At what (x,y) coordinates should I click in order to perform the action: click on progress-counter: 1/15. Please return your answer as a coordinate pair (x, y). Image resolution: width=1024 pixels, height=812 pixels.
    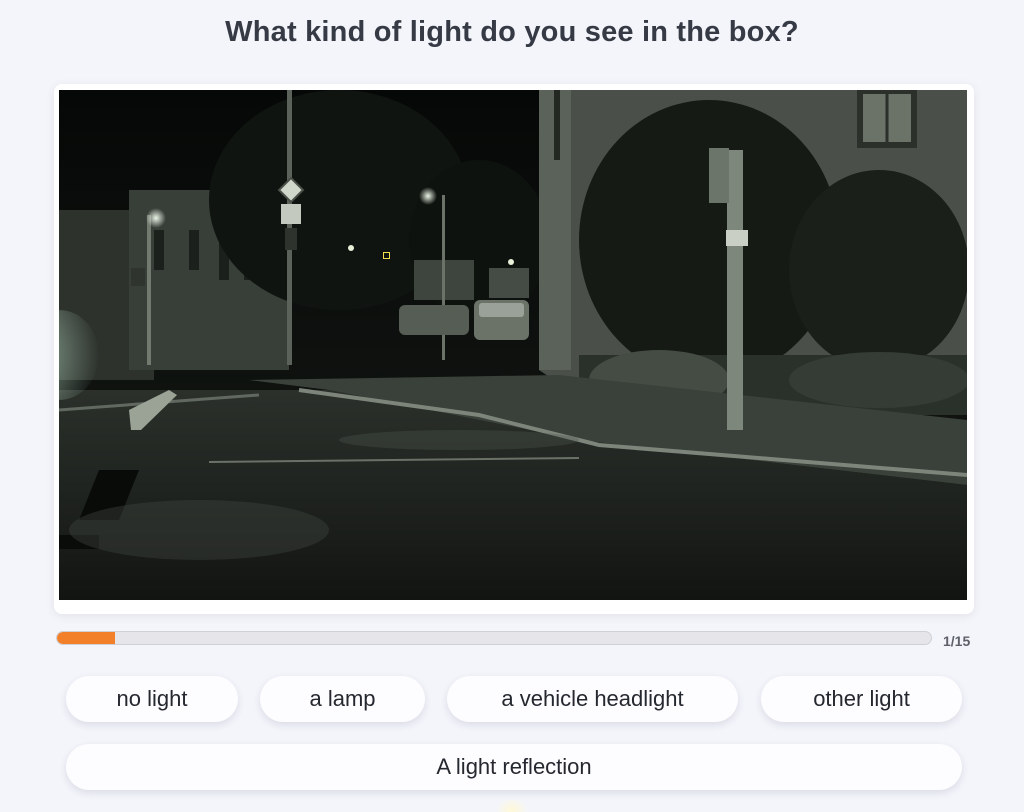
    Looking at the image, I should click on (957, 641).